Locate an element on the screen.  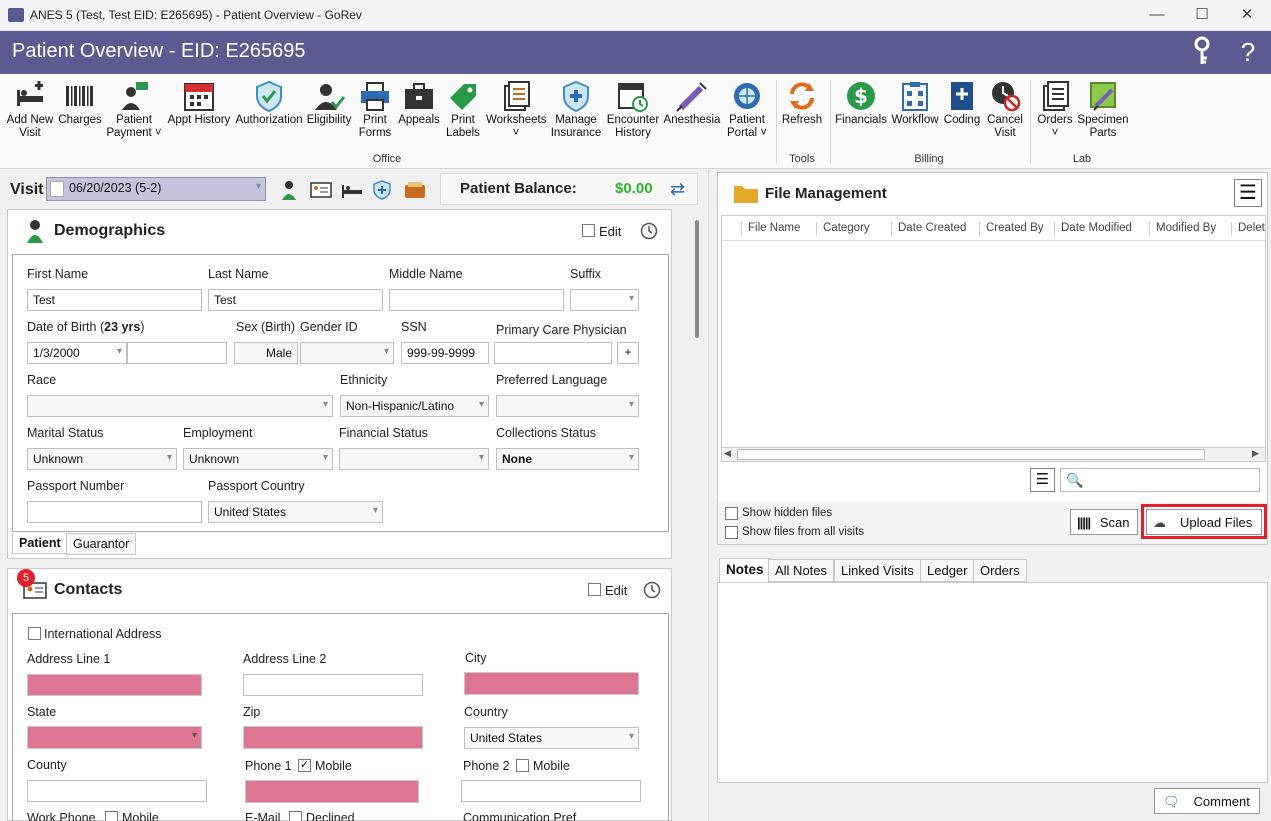
phone2-mobile-checkbox is located at coordinates (522, 765).